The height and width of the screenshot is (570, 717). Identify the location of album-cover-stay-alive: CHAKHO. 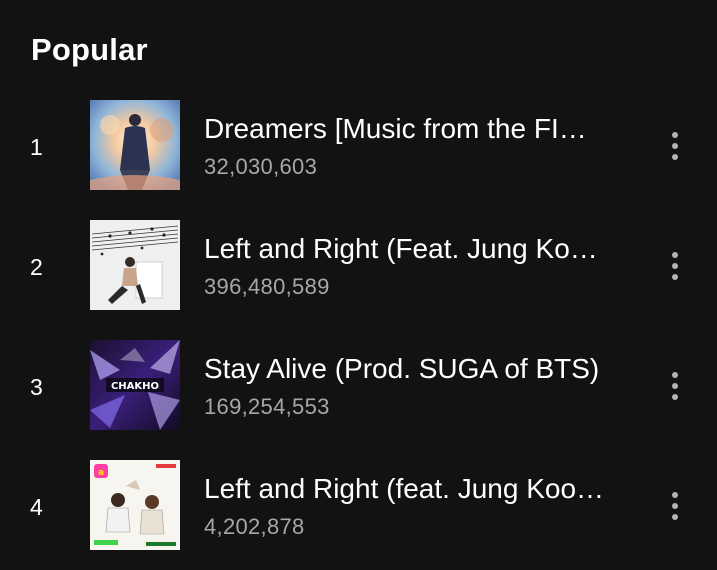
(135, 385).